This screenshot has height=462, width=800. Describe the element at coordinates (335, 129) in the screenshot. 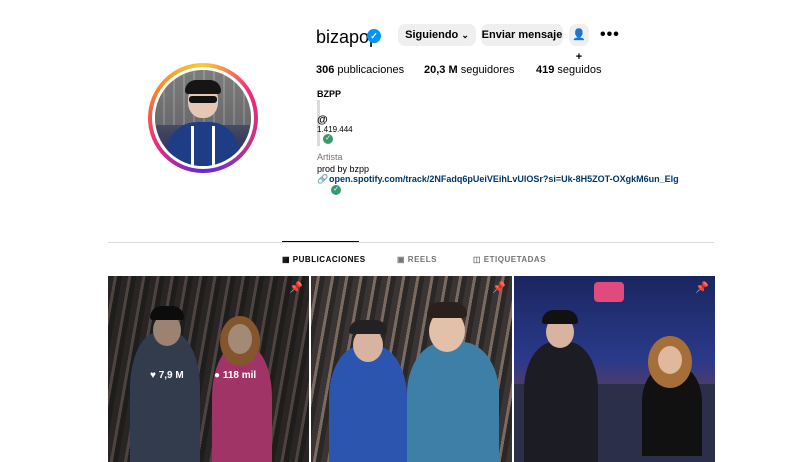

I see `threads-count: 1.419.444` at that location.